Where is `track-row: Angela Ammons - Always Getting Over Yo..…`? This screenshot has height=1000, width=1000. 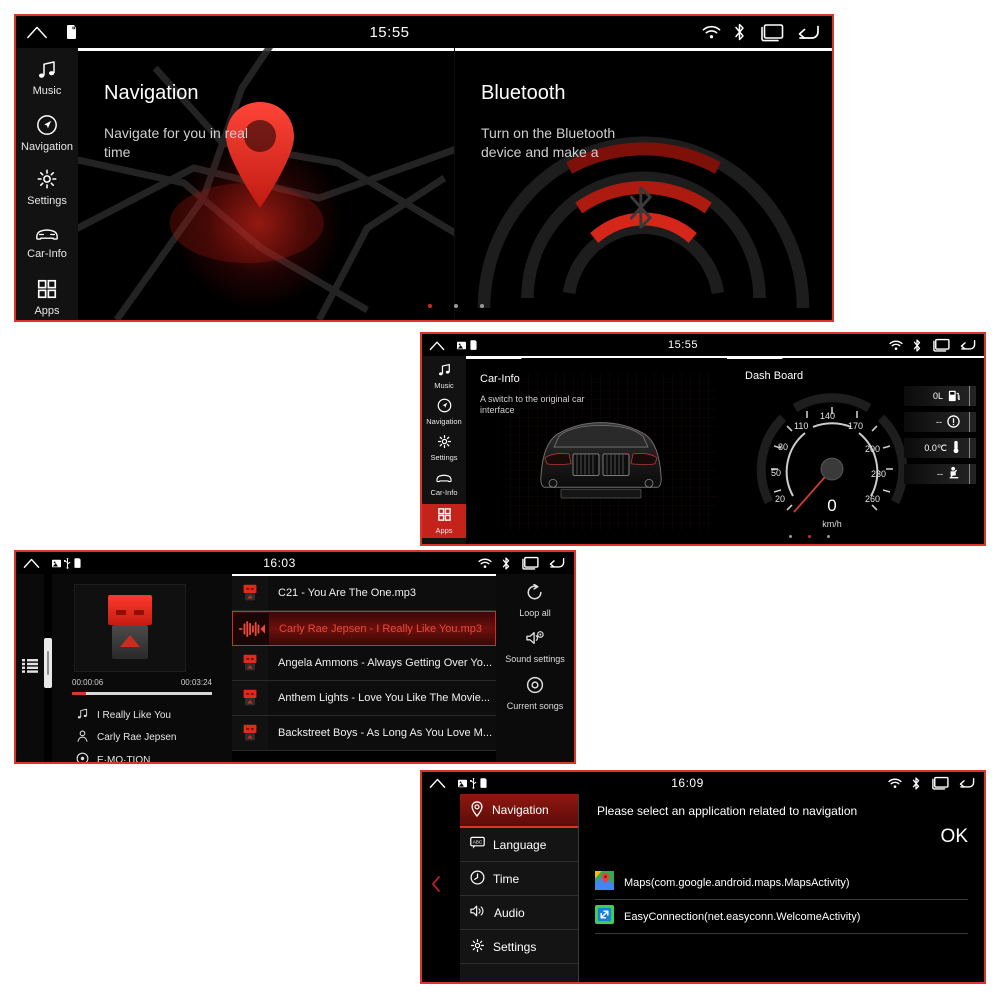
track-row: Angela Ammons - Always Getting Over Yo..… is located at coordinates (364, 663).